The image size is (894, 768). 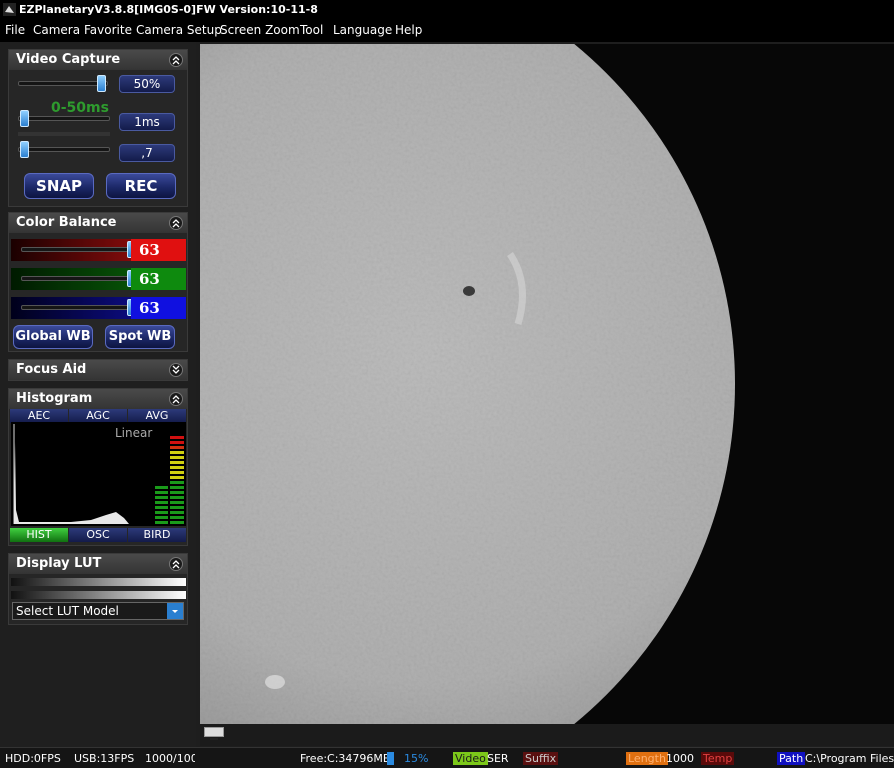 I want to click on blue-value: 63, so click(x=158, y=308).